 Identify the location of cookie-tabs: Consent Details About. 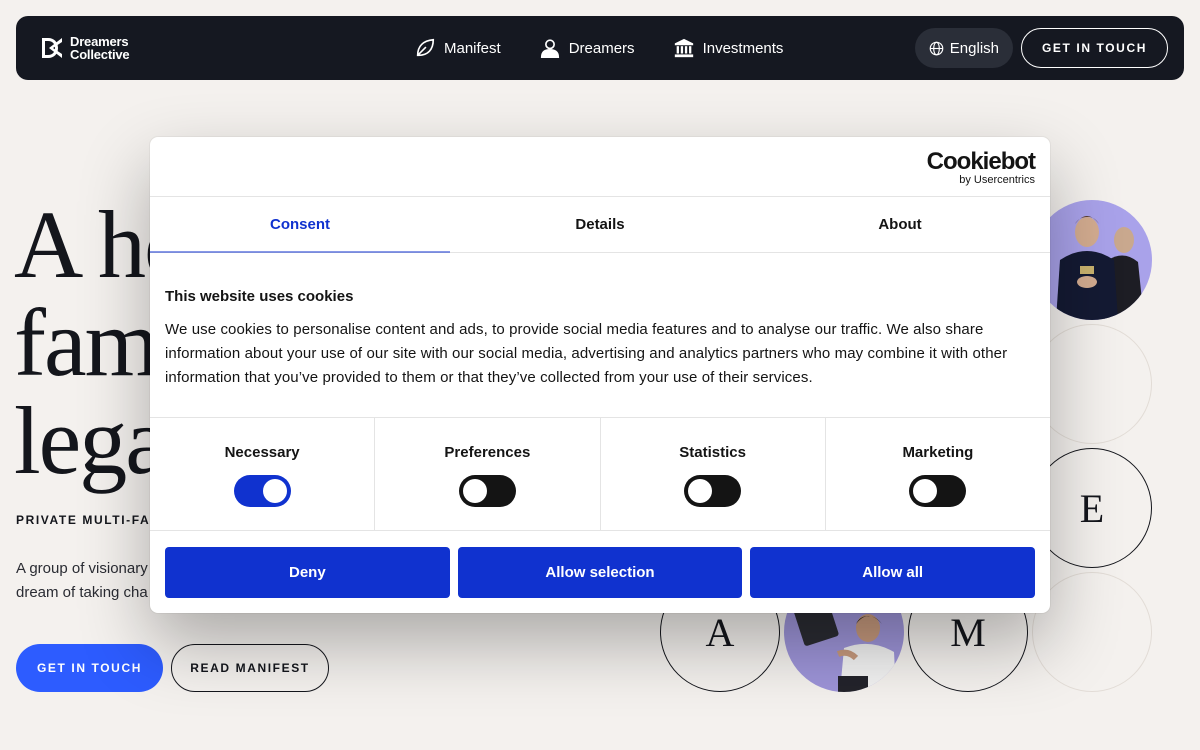
(600, 225).